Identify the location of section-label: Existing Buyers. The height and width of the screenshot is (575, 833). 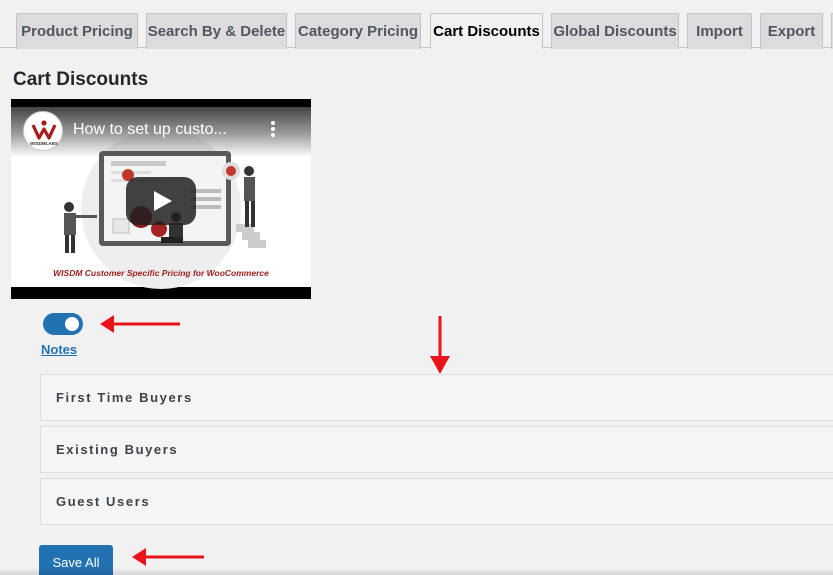
(117, 449).